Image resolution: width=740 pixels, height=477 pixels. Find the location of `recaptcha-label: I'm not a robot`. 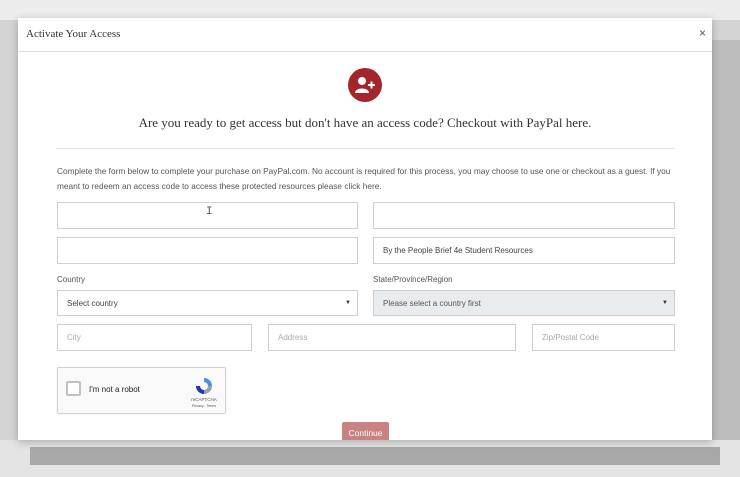

recaptcha-label: I'm not a robot is located at coordinates (114, 389).